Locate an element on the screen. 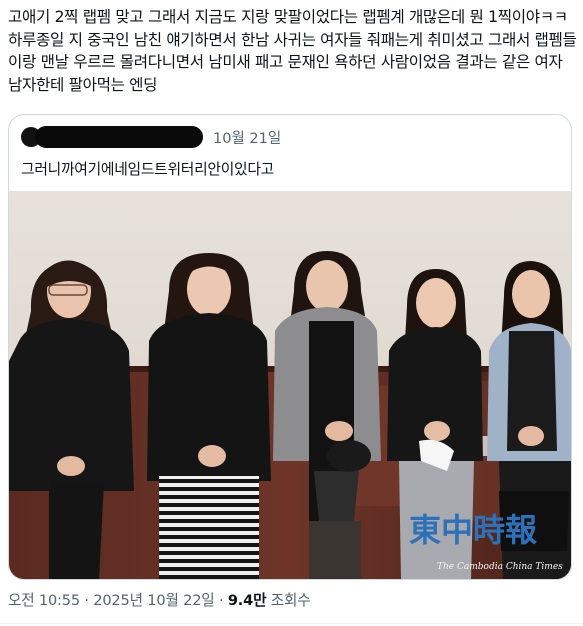  divider is located at coordinates (291, 623).